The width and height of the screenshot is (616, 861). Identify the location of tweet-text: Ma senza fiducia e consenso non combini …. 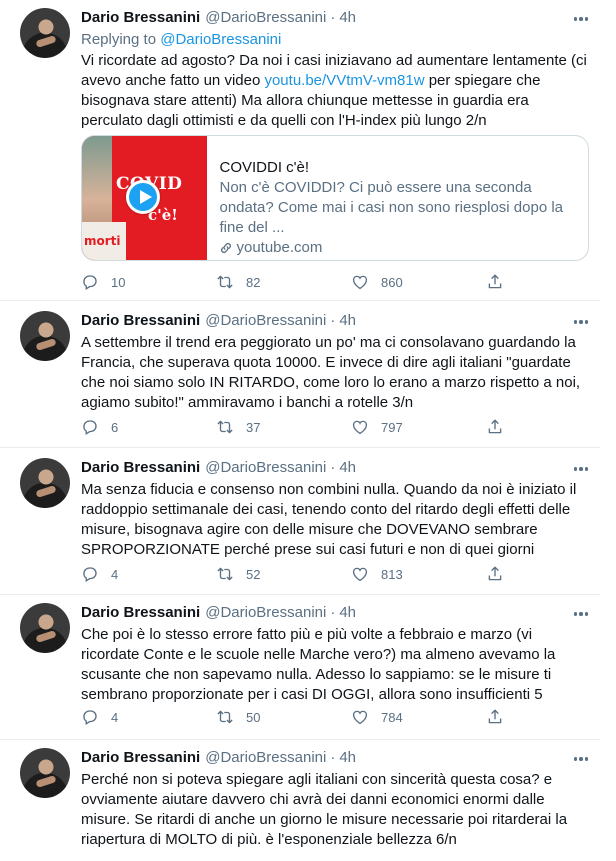
(329, 519).